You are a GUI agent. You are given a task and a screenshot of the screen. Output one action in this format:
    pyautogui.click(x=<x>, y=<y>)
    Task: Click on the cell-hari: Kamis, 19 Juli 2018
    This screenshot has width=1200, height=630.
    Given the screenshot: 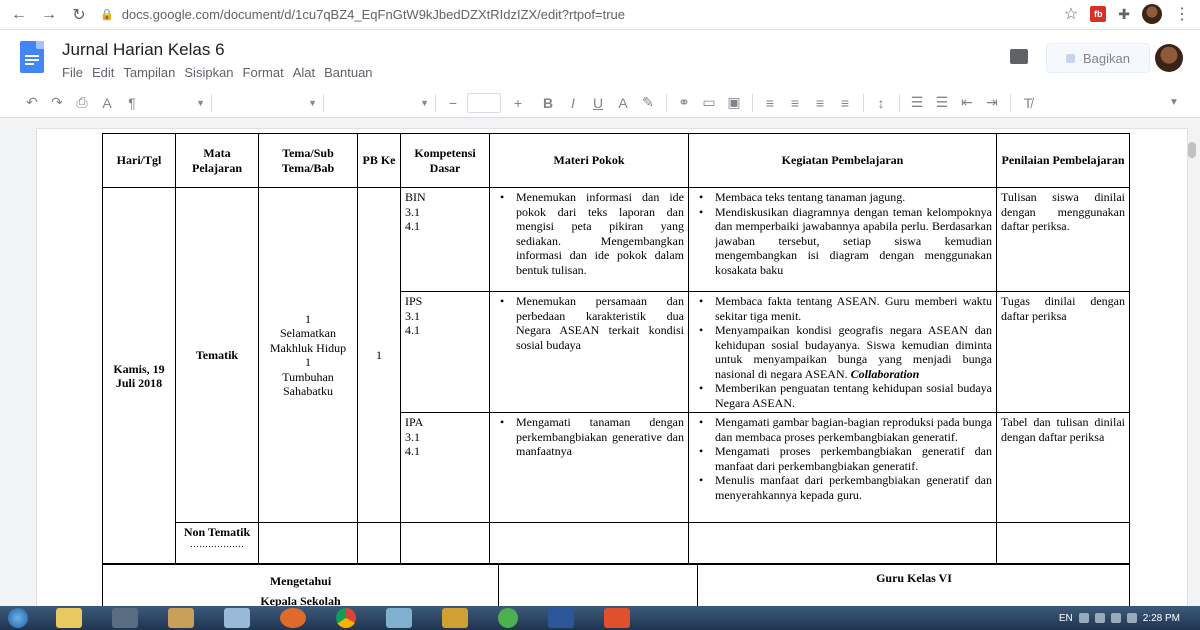 What is the action you would take?
    pyautogui.click(x=139, y=376)
    